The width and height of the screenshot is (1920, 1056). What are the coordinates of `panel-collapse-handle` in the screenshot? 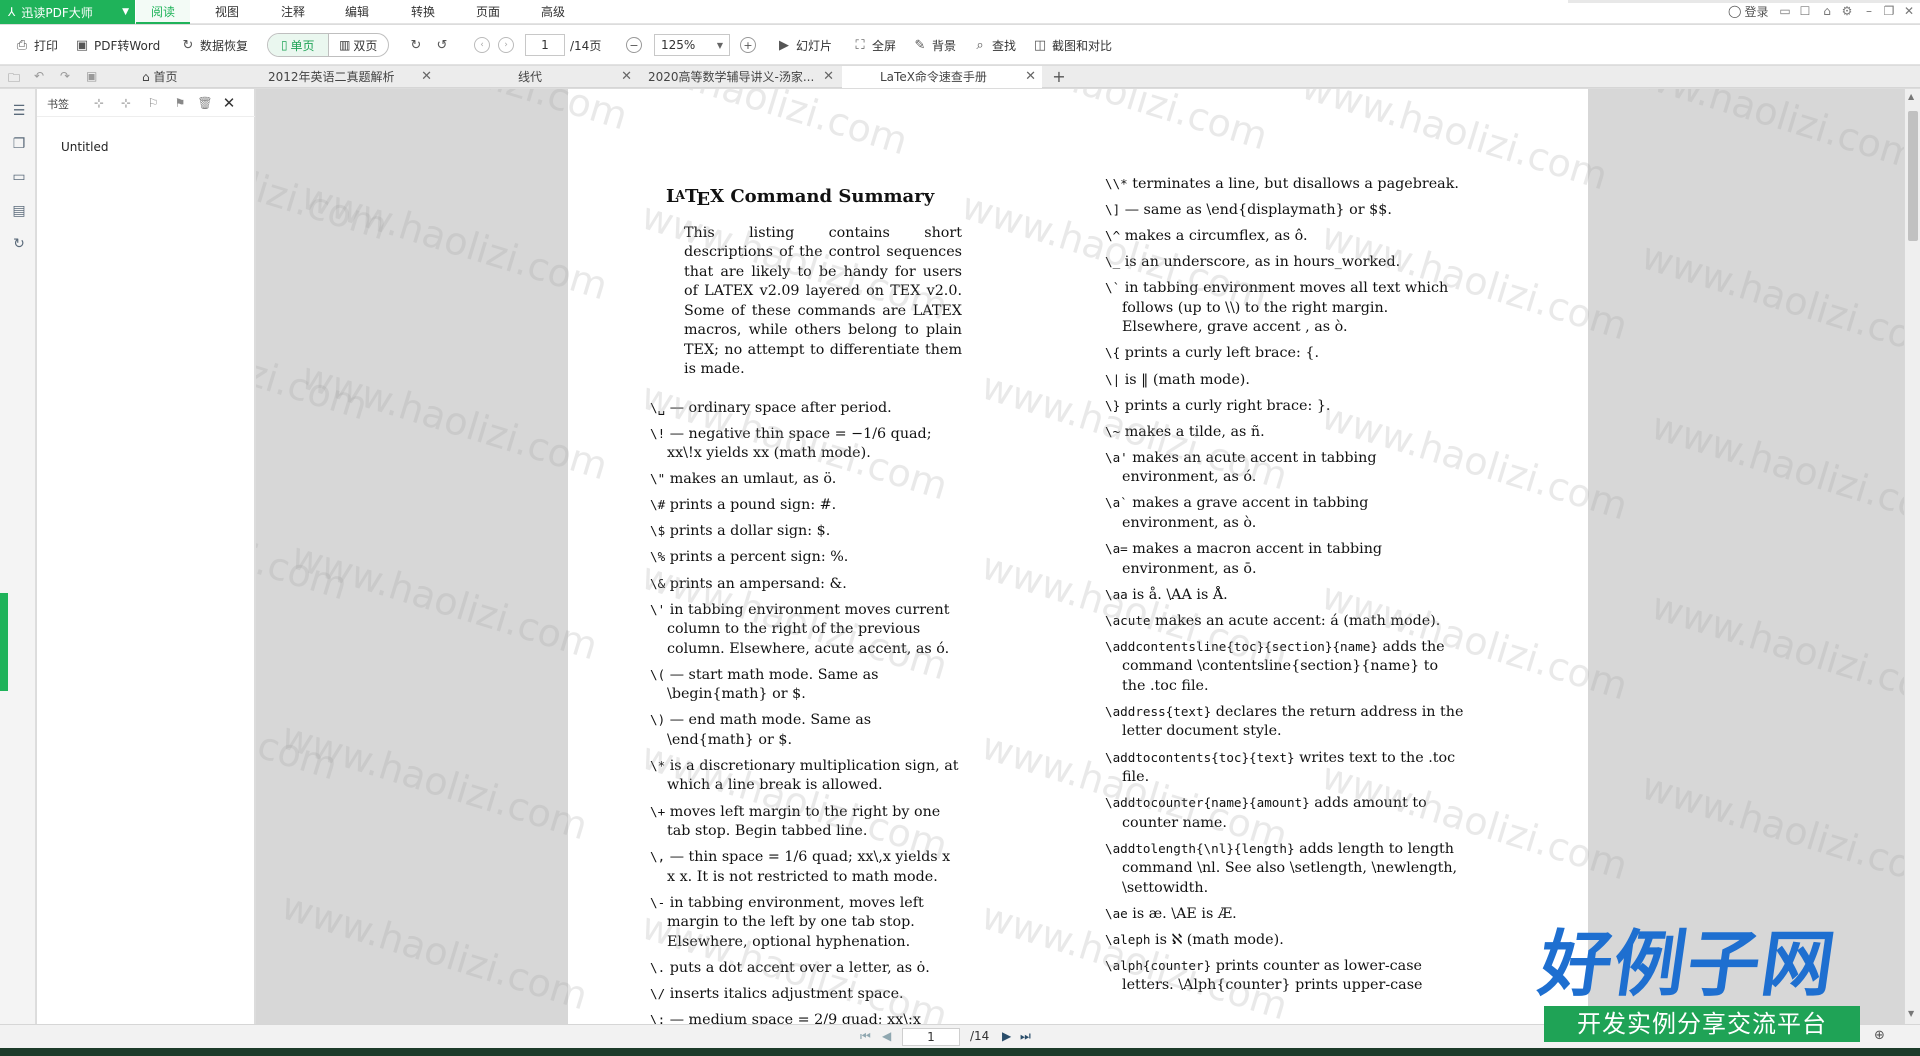 It's located at (4, 642).